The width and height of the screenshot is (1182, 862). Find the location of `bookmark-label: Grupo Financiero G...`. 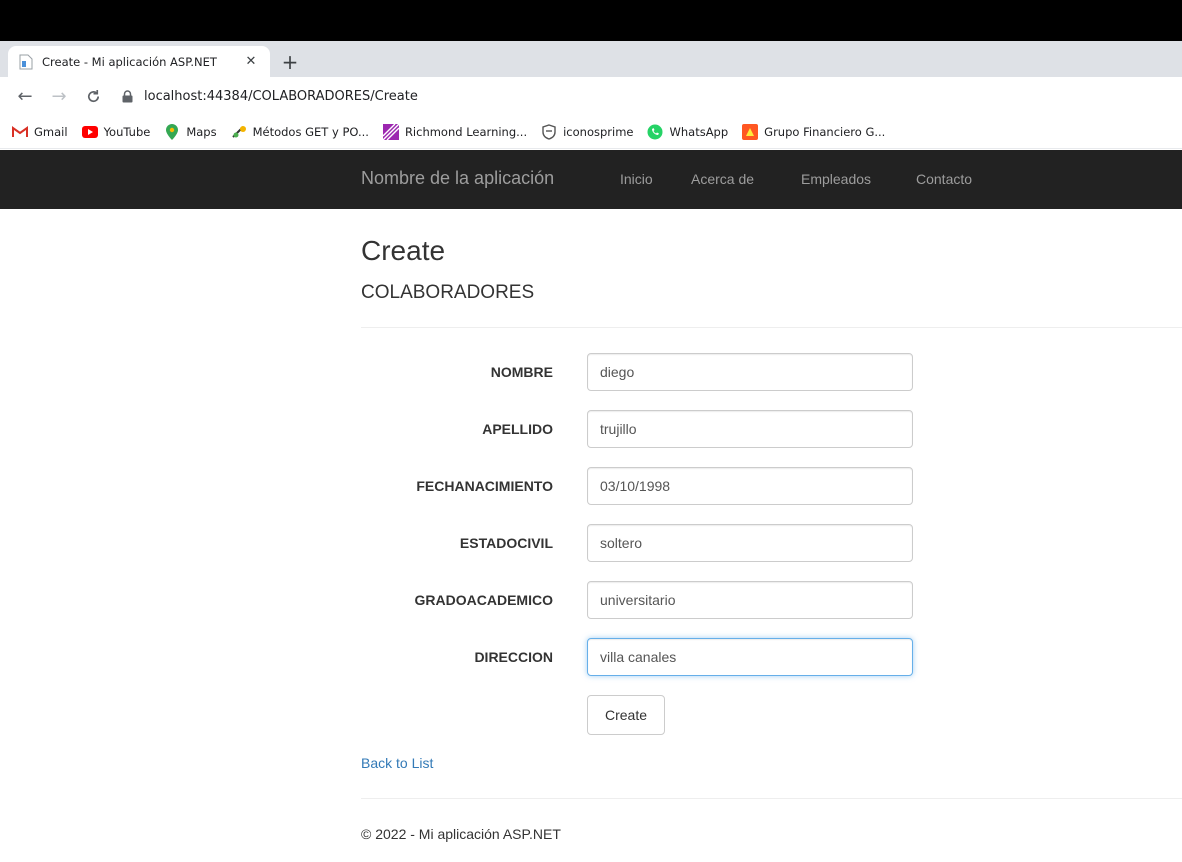

bookmark-label: Grupo Financiero G... is located at coordinates (825, 131).